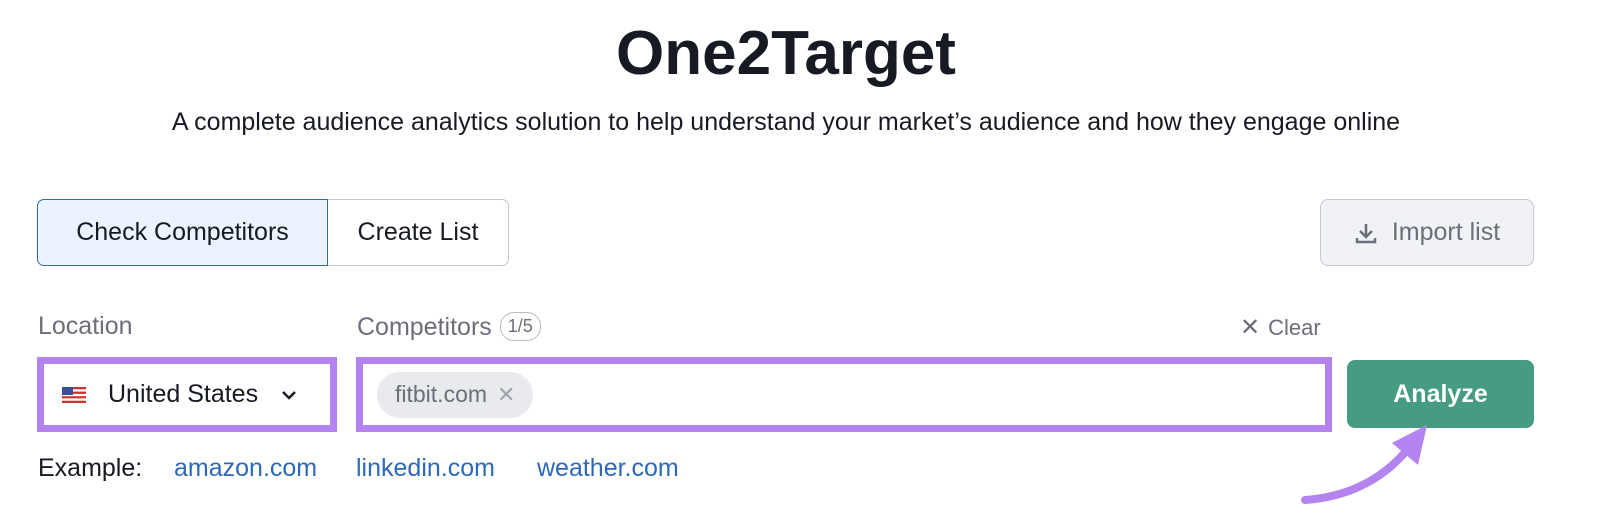 The height and width of the screenshot is (526, 1600). I want to click on location-select: United States, so click(187, 394).